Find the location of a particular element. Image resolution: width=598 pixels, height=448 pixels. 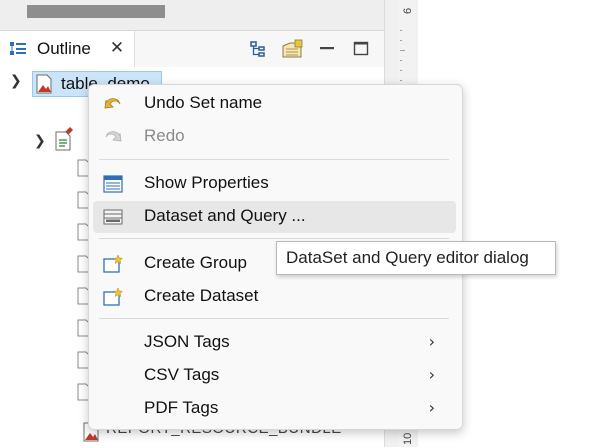

maximize-icon is located at coordinates (361, 49).